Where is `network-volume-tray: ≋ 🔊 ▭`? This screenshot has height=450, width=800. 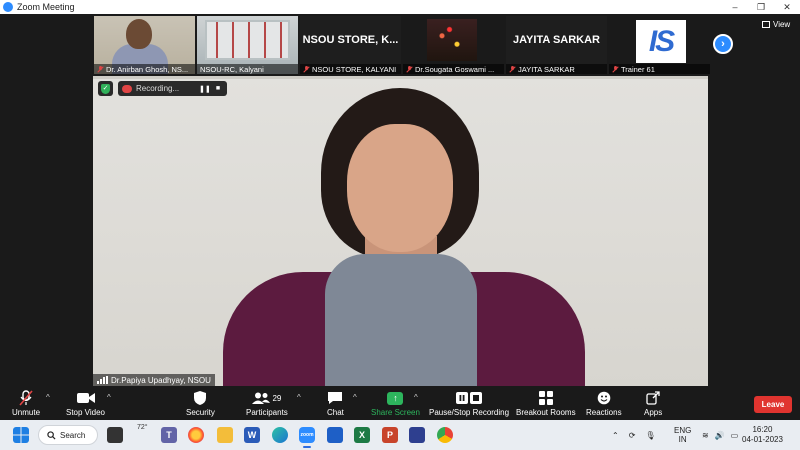 network-volume-tray: ≋ 🔊 ▭ is located at coordinates (720, 435).